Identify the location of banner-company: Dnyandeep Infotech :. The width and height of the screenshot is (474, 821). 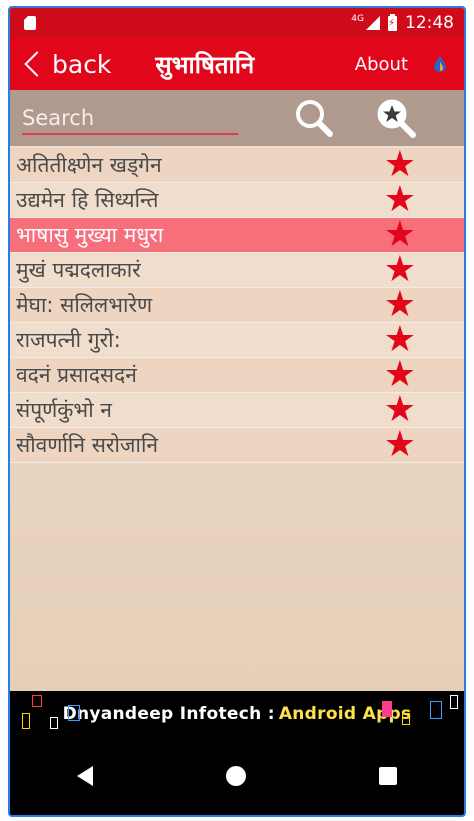
(168, 714).